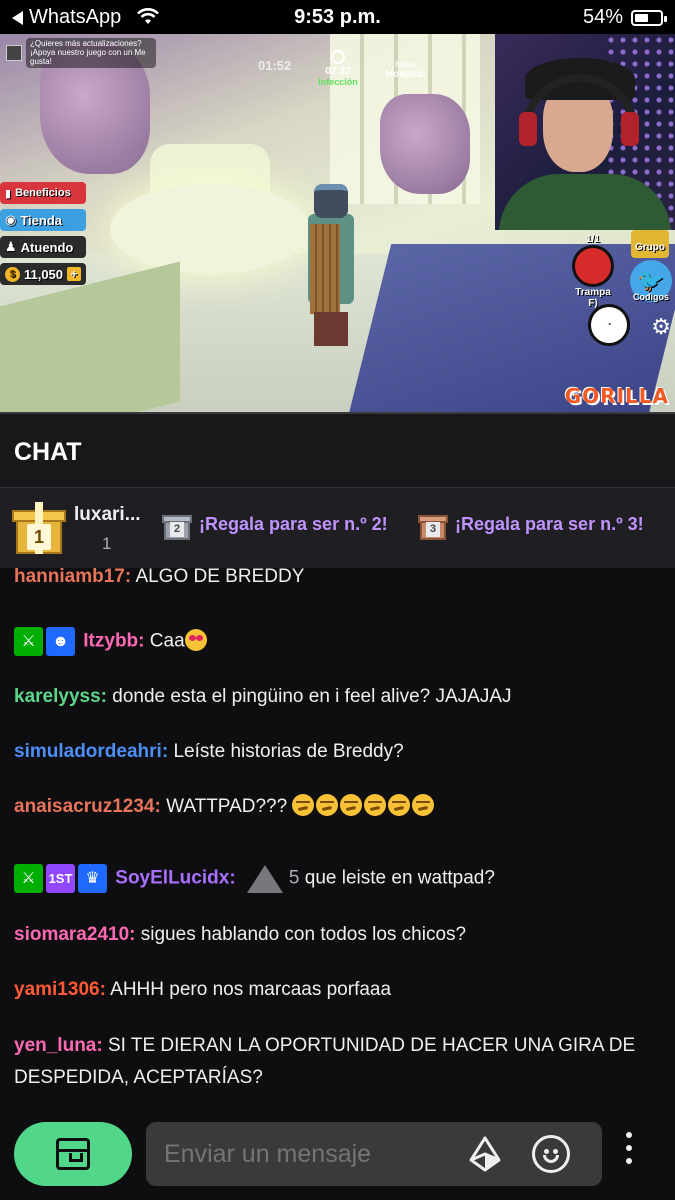 This screenshot has width=675, height=1200. Describe the element at coordinates (303, 934) in the screenshot. I see `chat-text: sigues hablando con todos los chicos?` at that location.